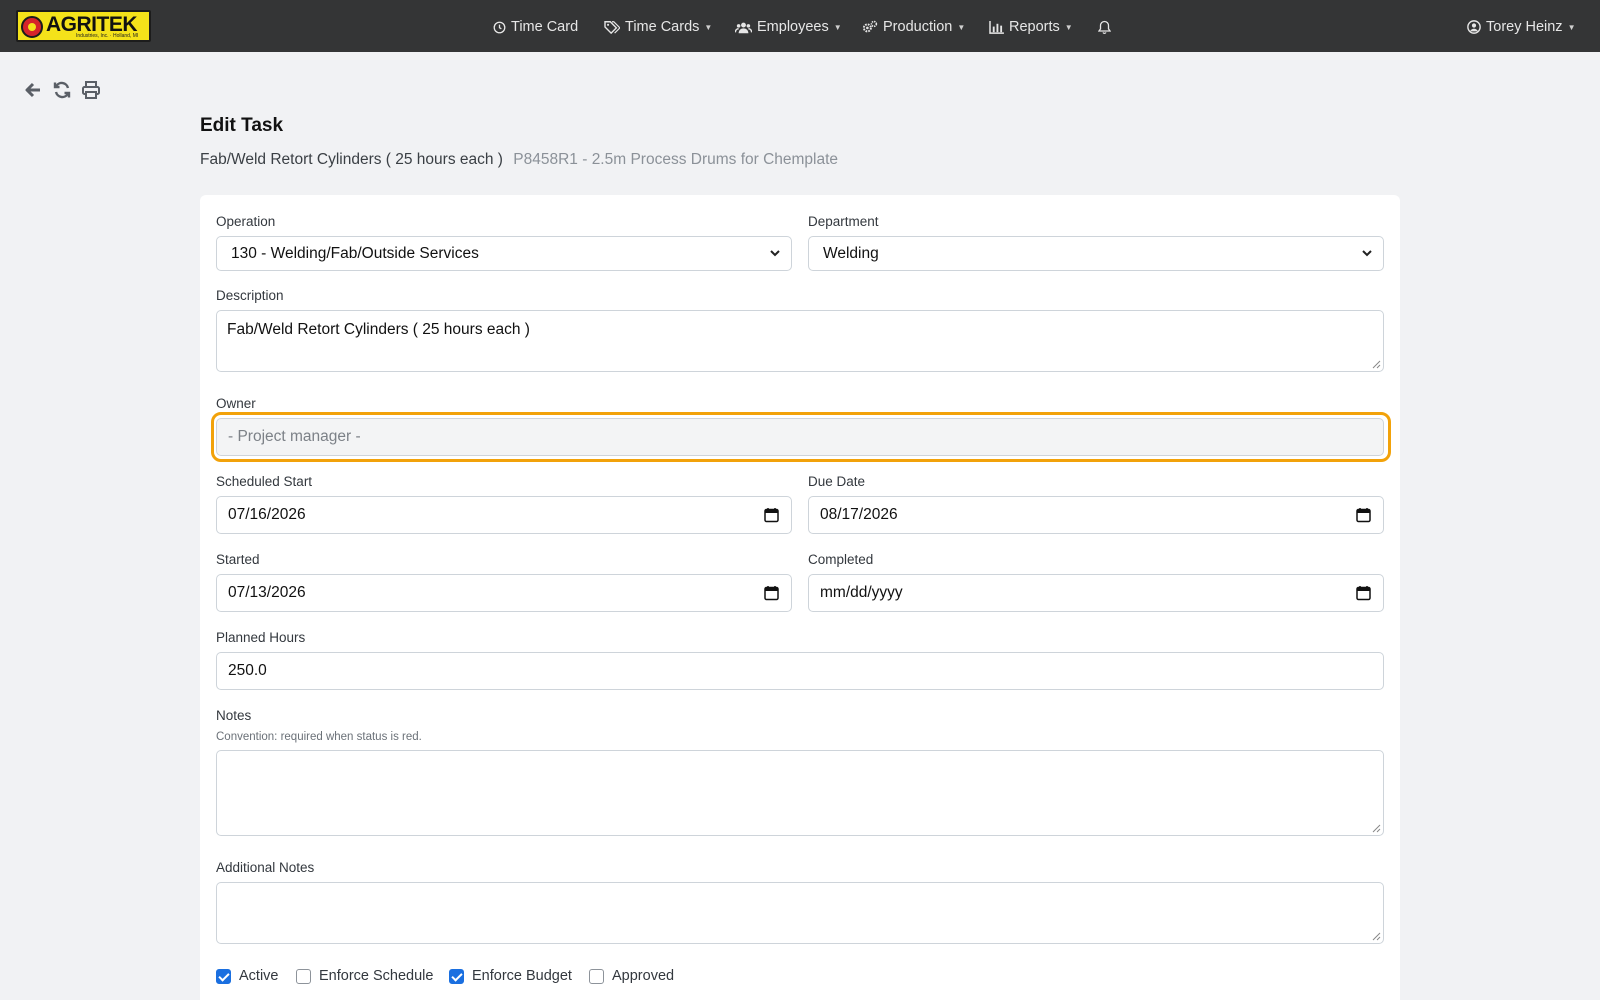  Describe the element at coordinates (859, 514) in the screenshot. I see `due-date-value: 08/17/2026` at that location.